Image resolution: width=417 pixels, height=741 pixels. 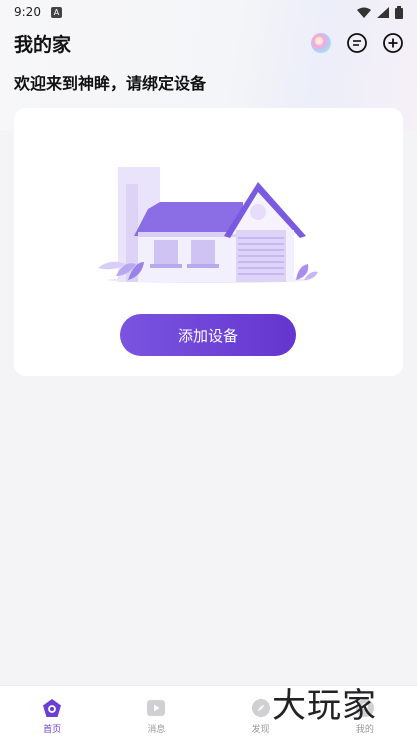 I want to click on header: 我的家, so click(x=209, y=43).